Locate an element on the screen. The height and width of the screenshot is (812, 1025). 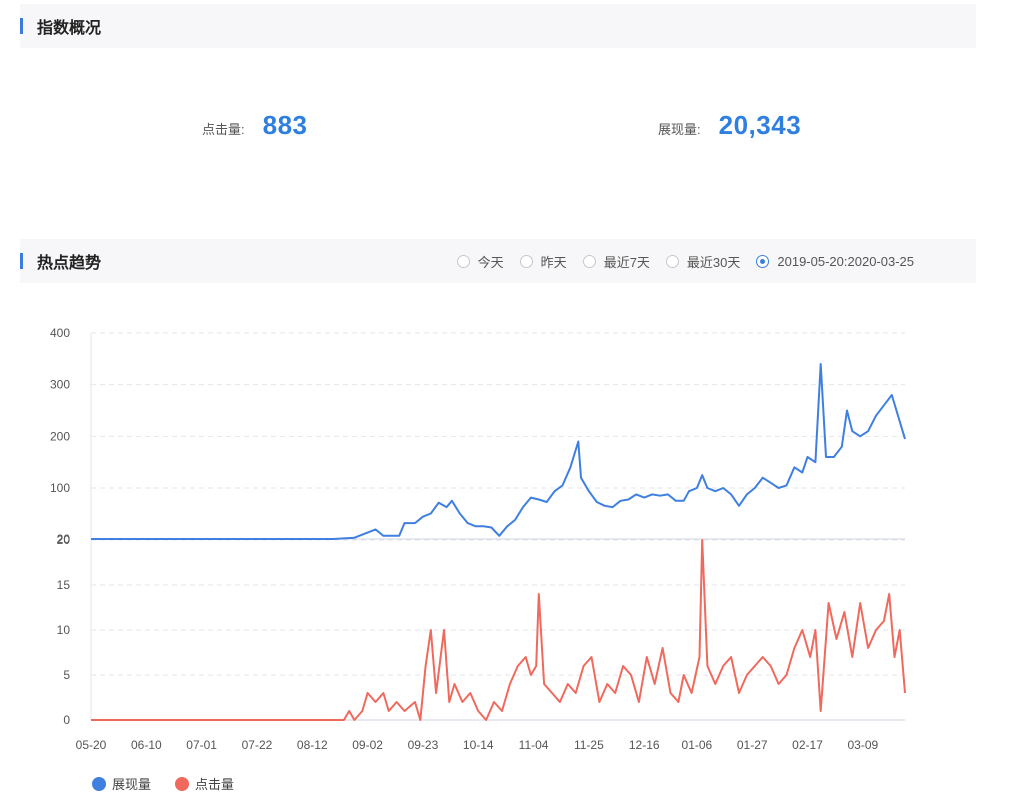
x-tick-label: 08-12 is located at coordinates (312, 745).